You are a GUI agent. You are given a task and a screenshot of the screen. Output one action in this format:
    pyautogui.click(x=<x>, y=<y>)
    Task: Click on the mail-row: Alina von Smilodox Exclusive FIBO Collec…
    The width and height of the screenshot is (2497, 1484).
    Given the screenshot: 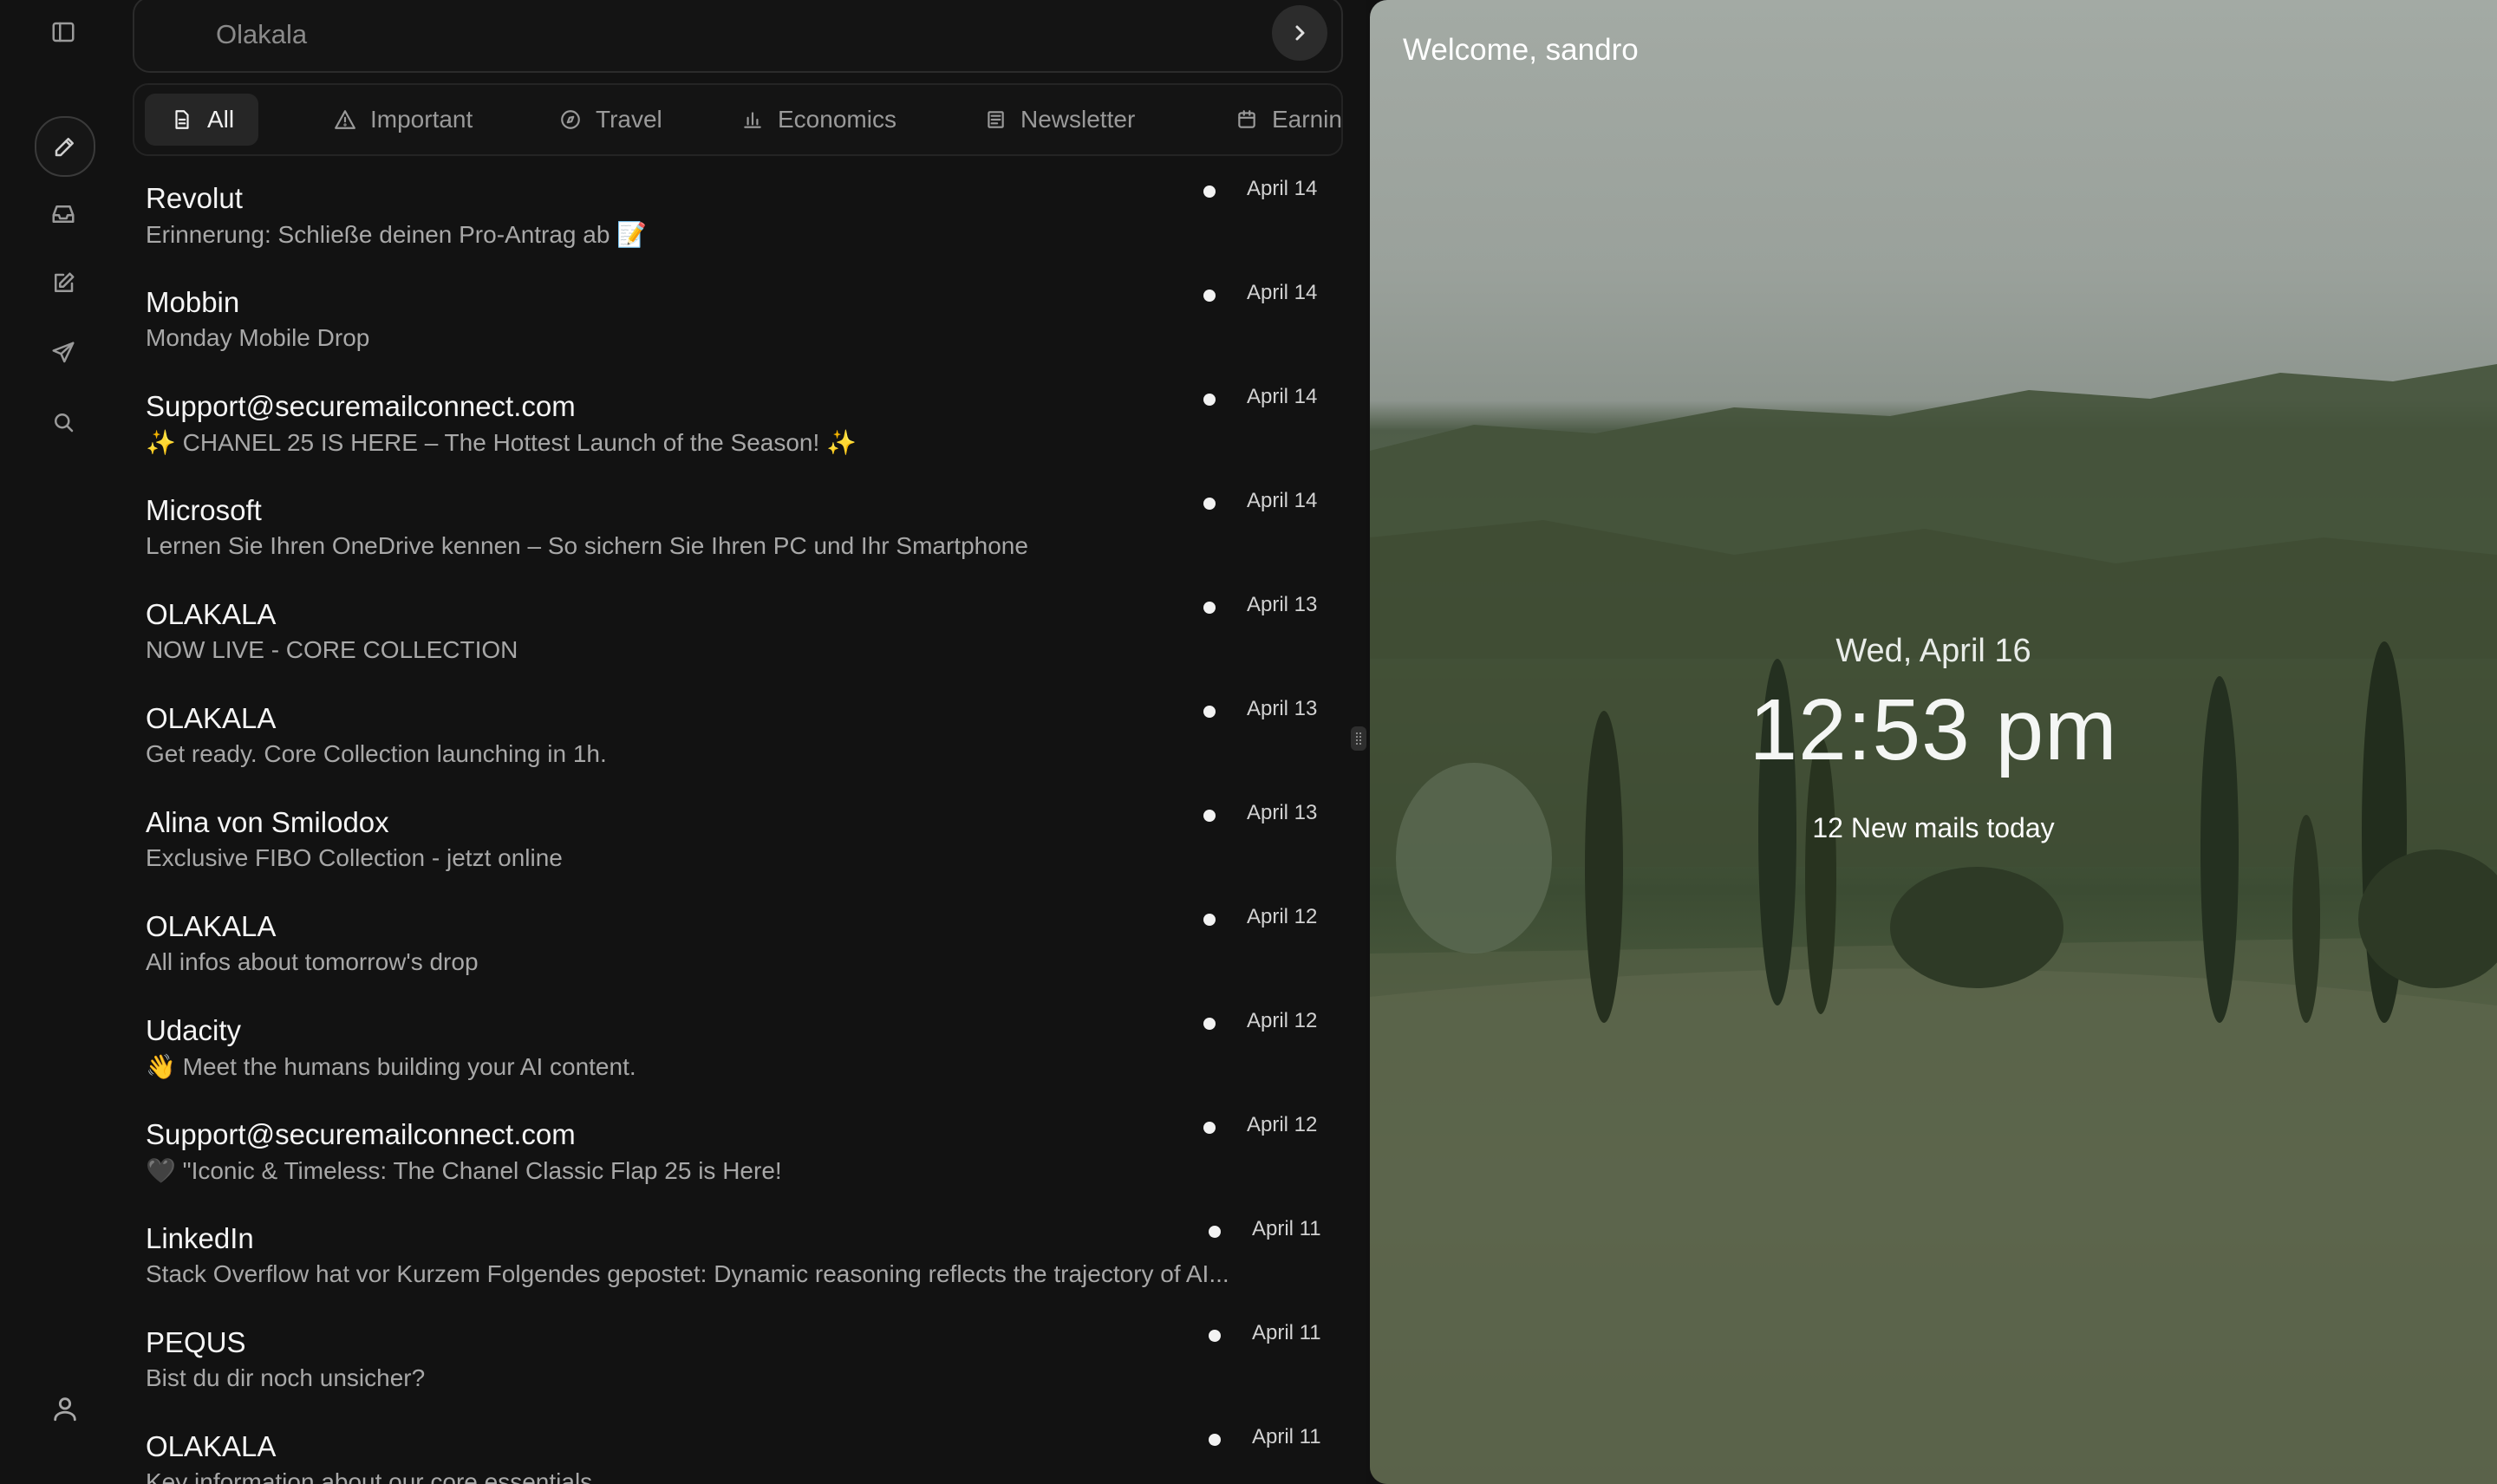 What is the action you would take?
    pyautogui.click(x=735, y=849)
    